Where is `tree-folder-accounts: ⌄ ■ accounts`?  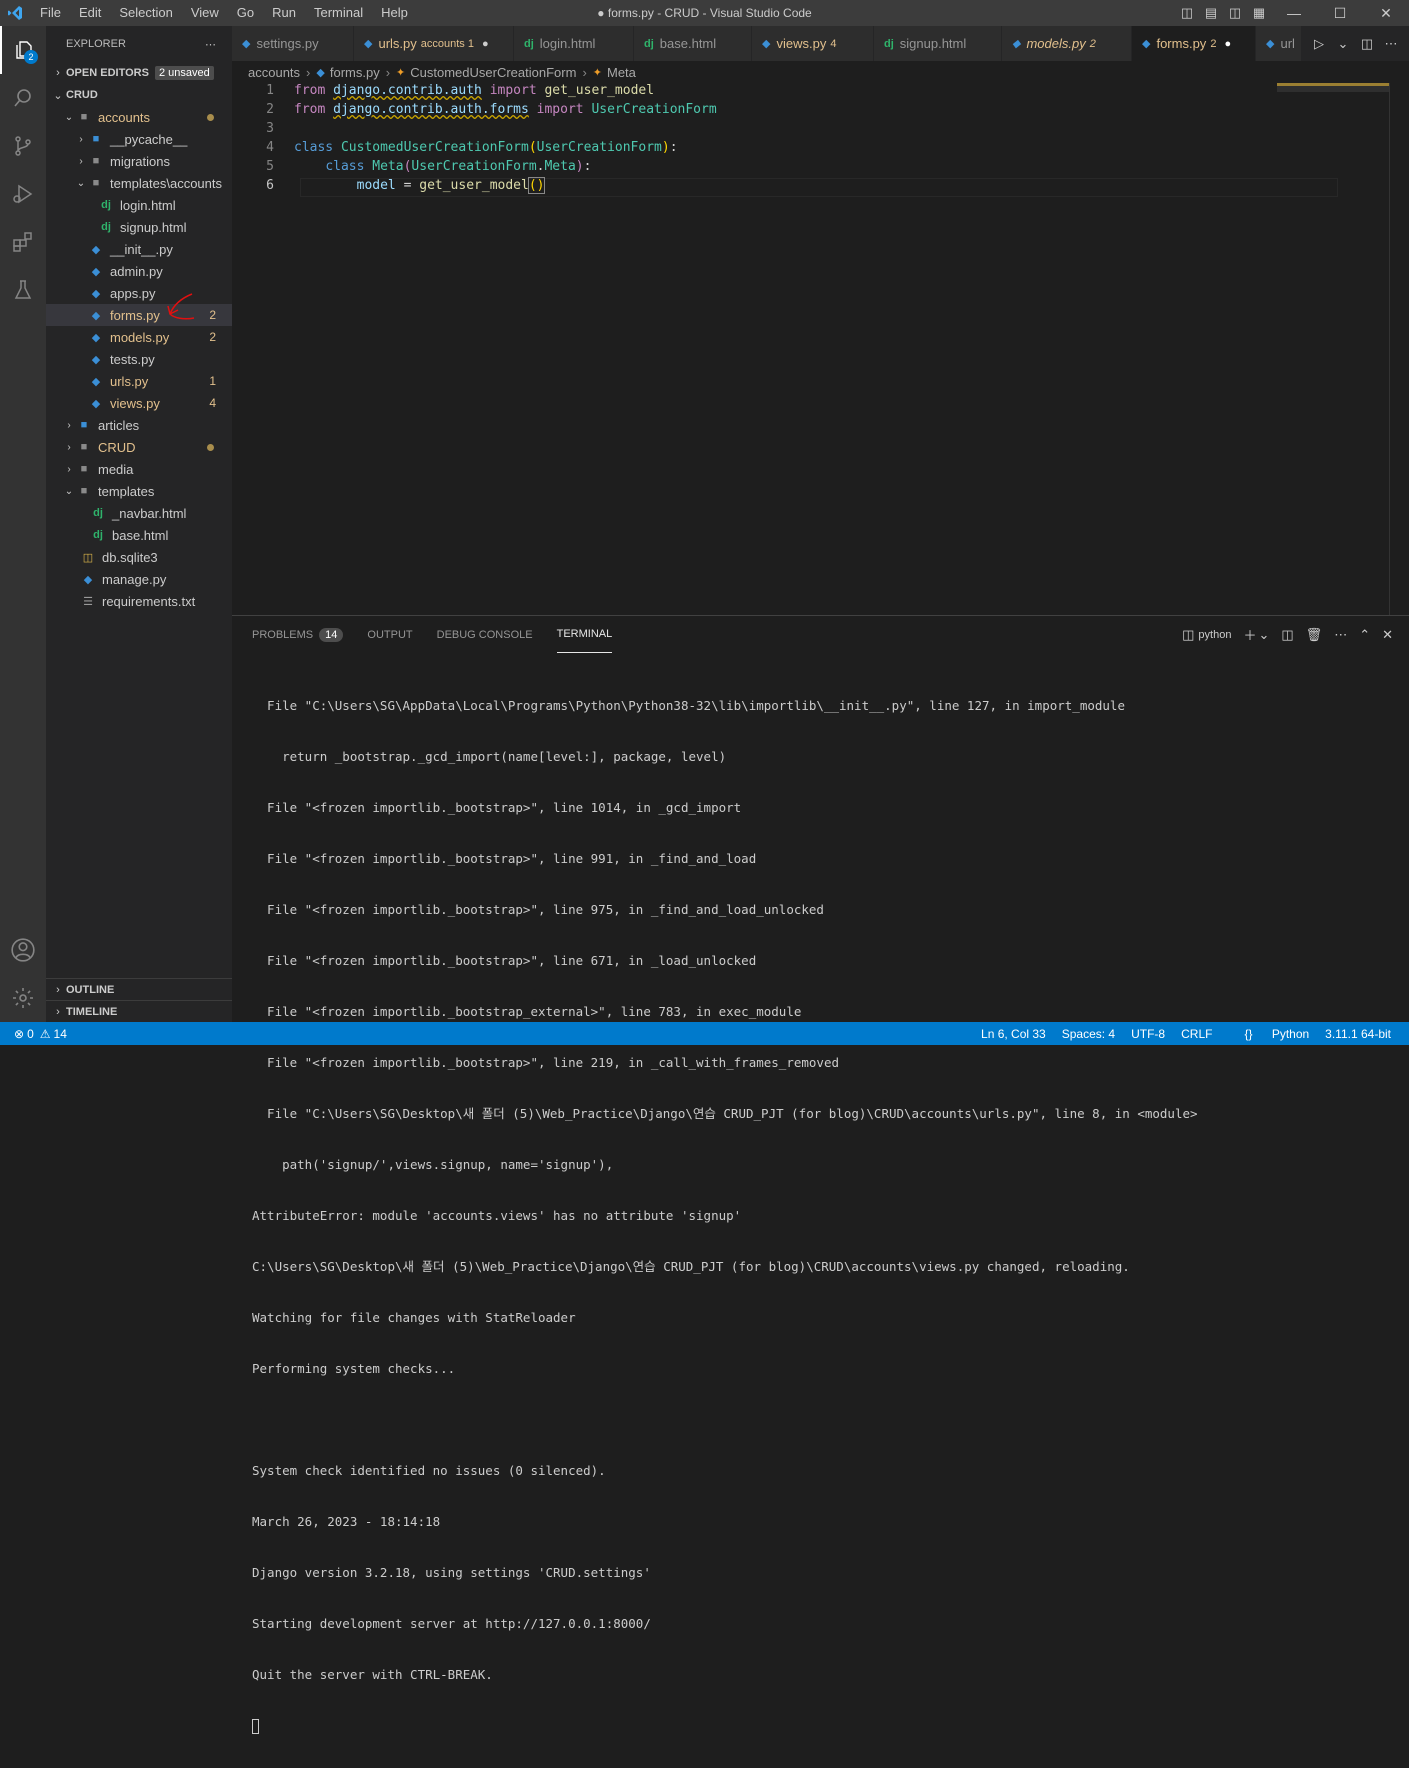 tree-folder-accounts: ⌄ ■ accounts is located at coordinates (139, 117).